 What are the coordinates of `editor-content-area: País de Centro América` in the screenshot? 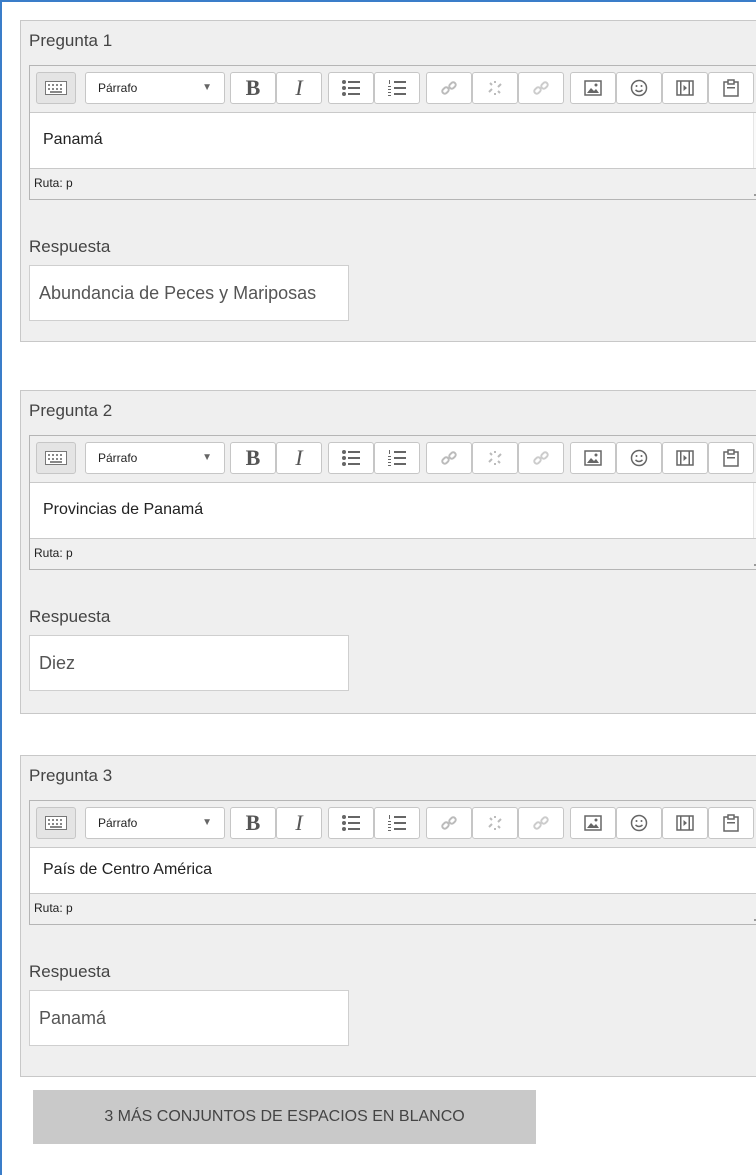 It's located at (393, 871).